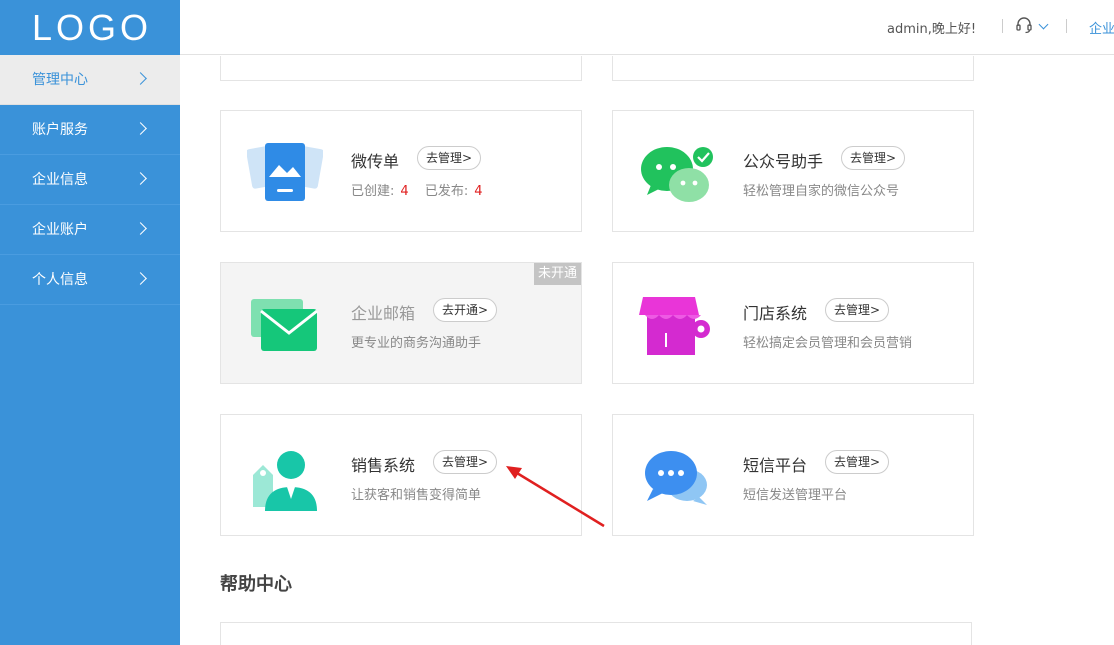 The width and height of the screenshot is (1114, 645). I want to click on sms-icon, so click(676, 478).